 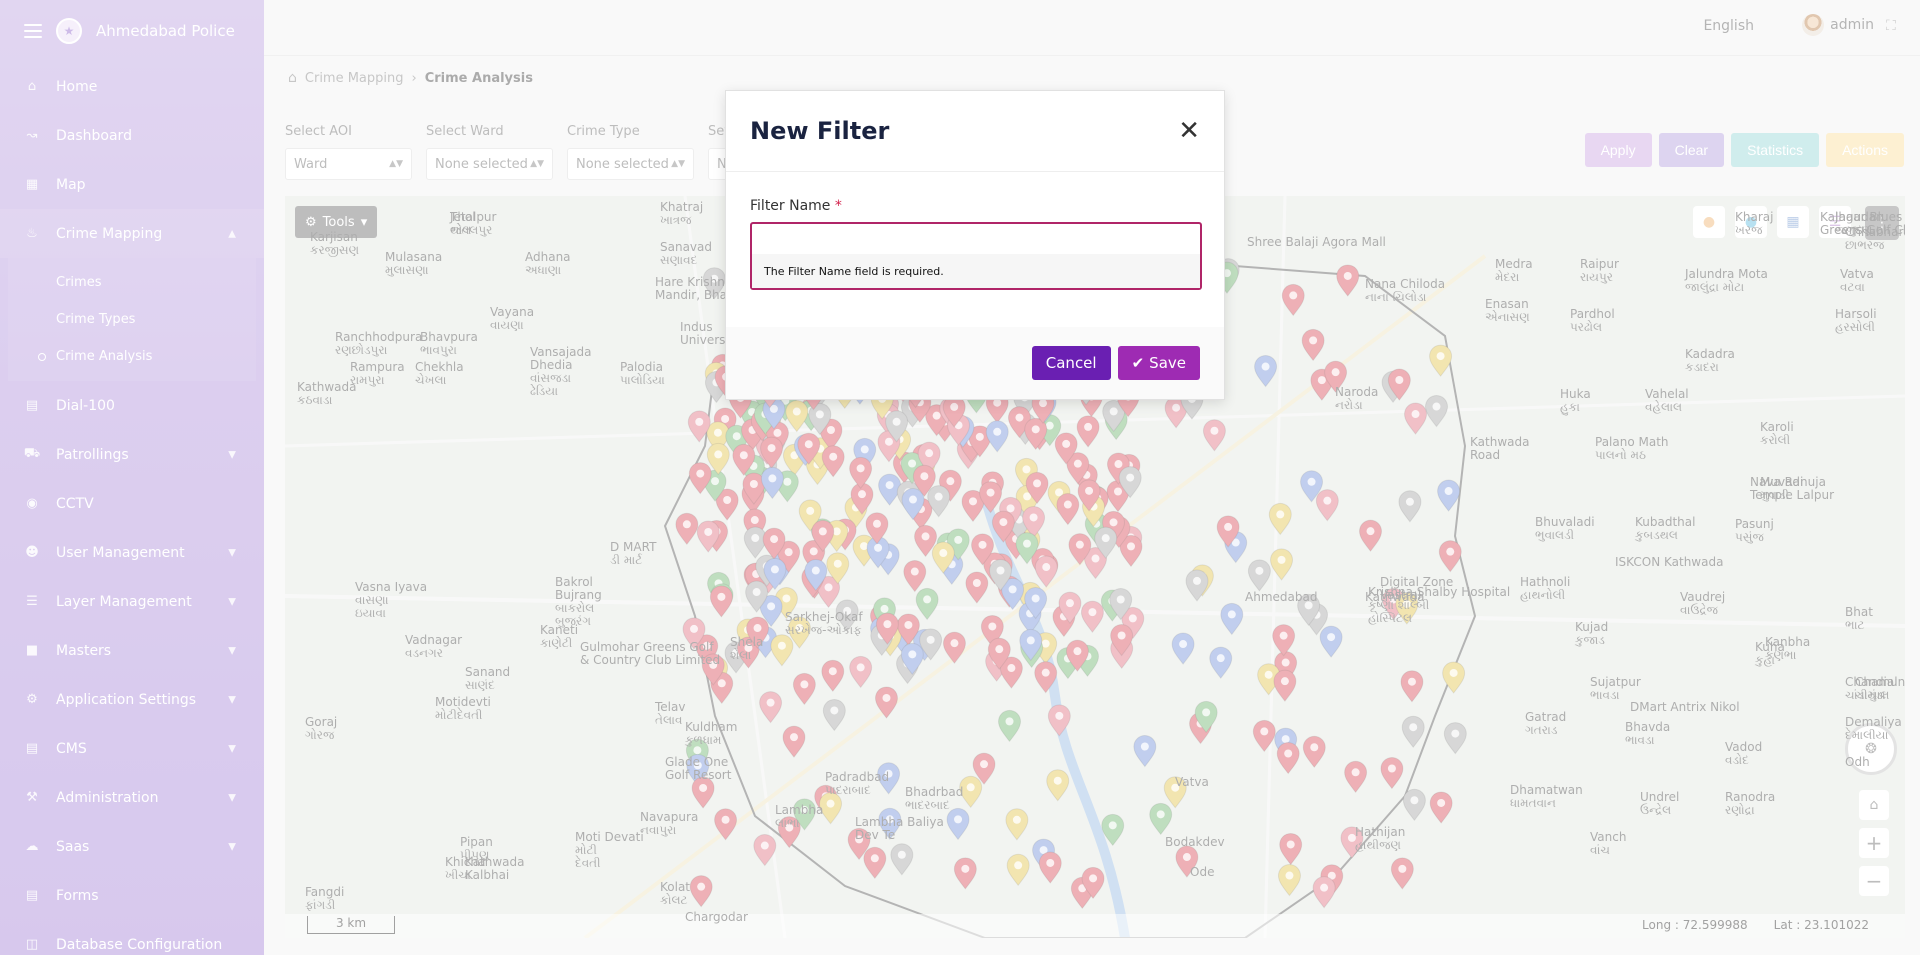 I want to click on save-label: Save, so click(x=1167, y=363).